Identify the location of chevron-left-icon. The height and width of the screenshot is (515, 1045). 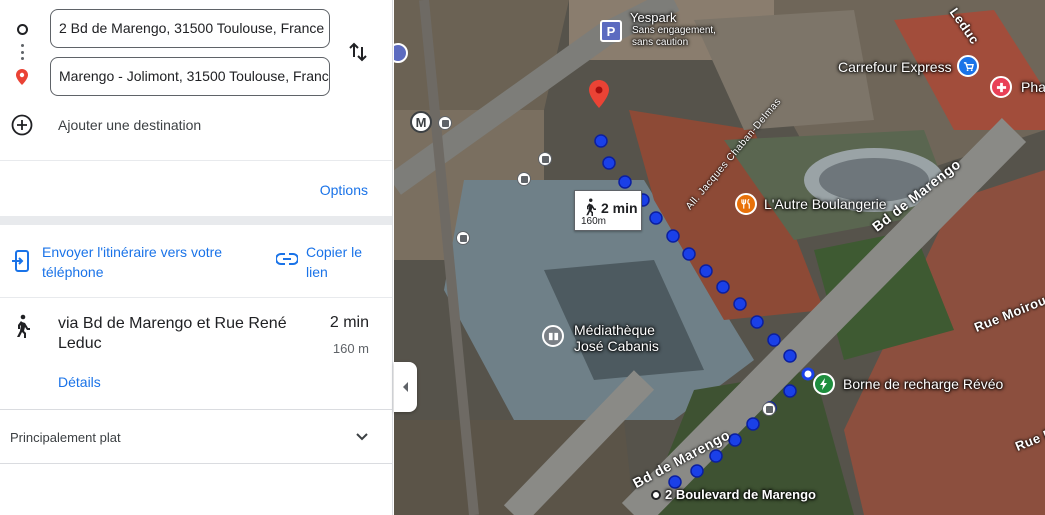
(405, 387).